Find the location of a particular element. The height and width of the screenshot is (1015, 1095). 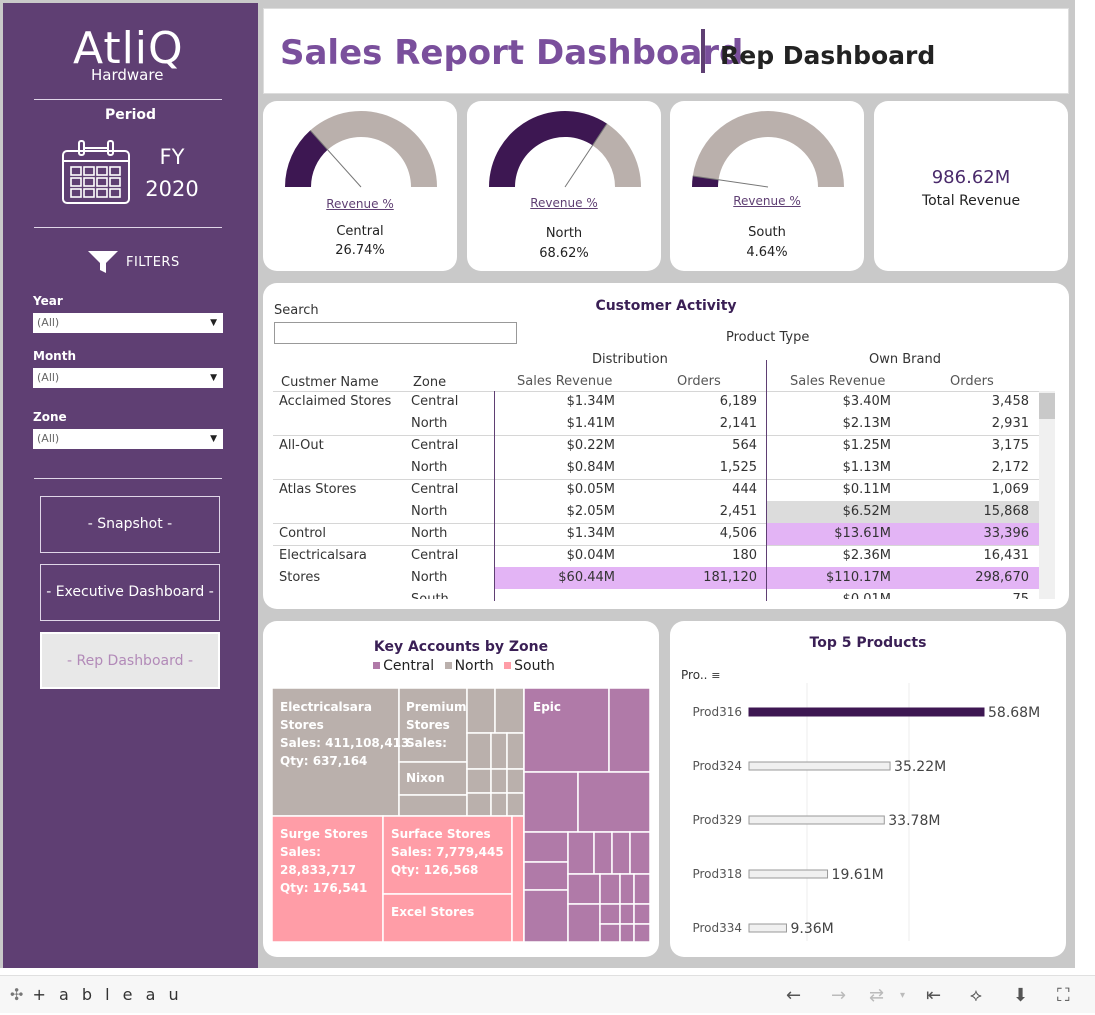

nav-executive-dashboard-button: - Executive Dashboard - is located at coordinates (130, 592).